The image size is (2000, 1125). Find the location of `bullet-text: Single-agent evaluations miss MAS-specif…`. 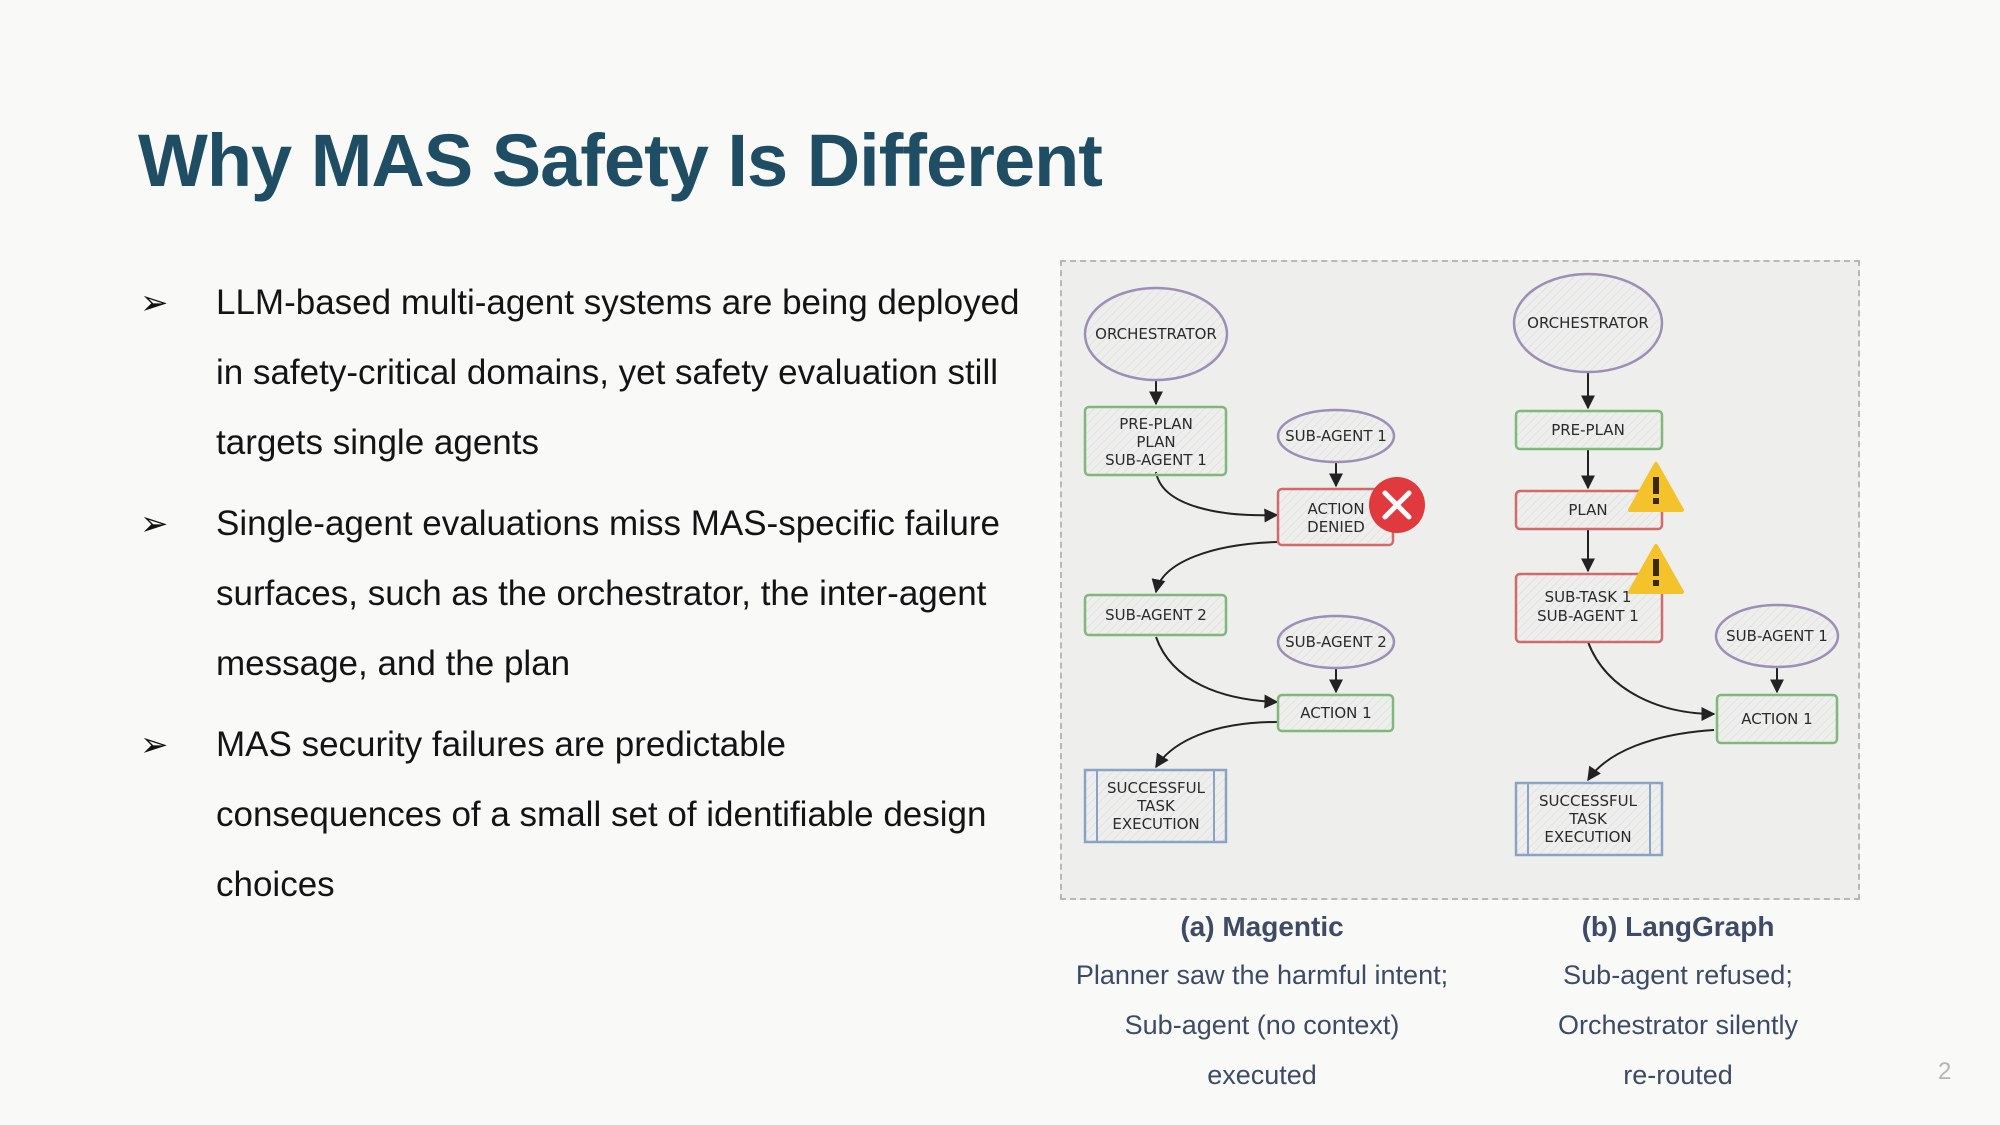

bullet-text: Single-agent evaluations miss MAS-specif… is located at coordinates (608, 593).